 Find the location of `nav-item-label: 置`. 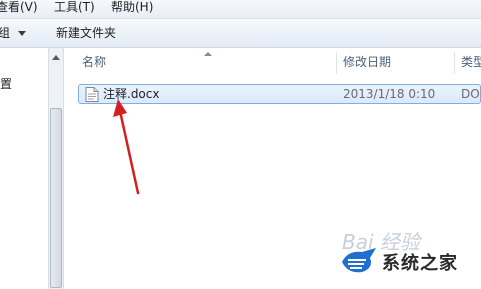

nav-item-label: 置 is located at coordinates (6, 84).